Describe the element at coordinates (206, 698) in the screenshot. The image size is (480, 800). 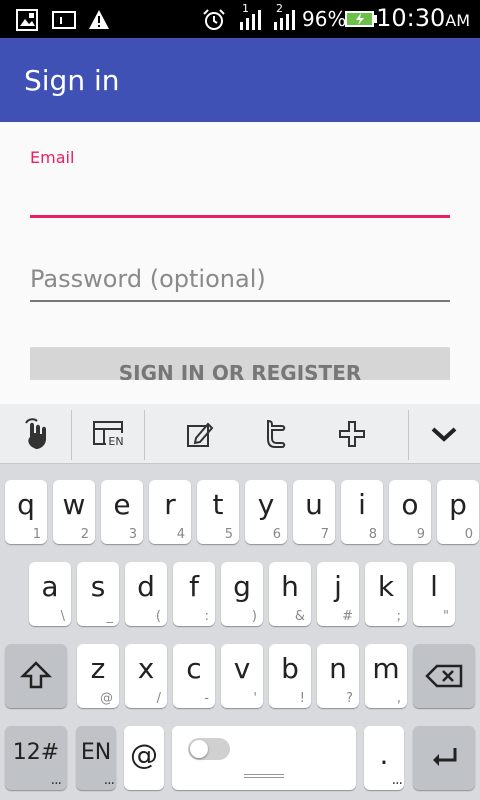
I see `key-secondary-label: -` at that location.